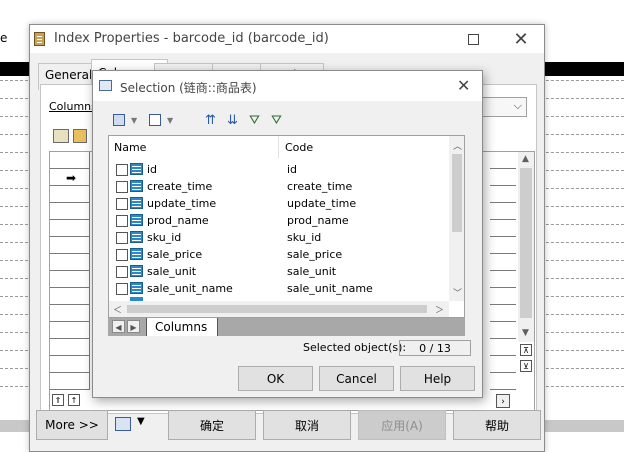 The width and height of the screenshot is (624, 452). I want to click on select-all-tool: ▼, so click(125, 120).